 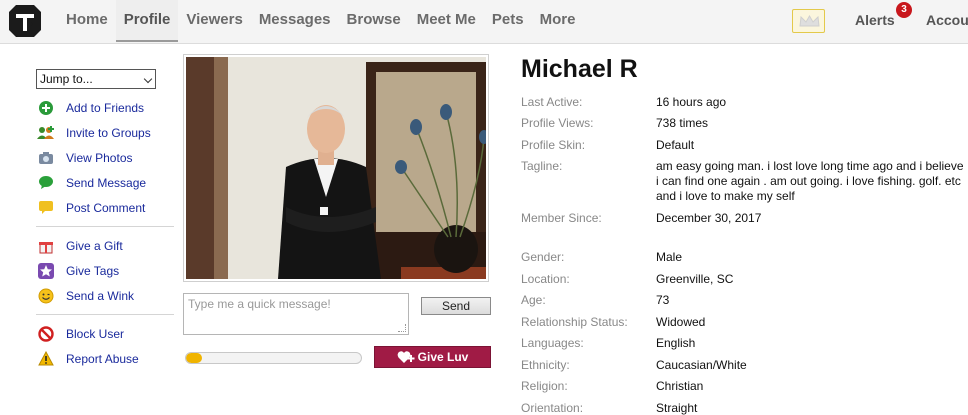 What do you see at coordinates (194, 358) in the screenshot?
I see `luv-progress-fill` at bounding box center [194, 358].